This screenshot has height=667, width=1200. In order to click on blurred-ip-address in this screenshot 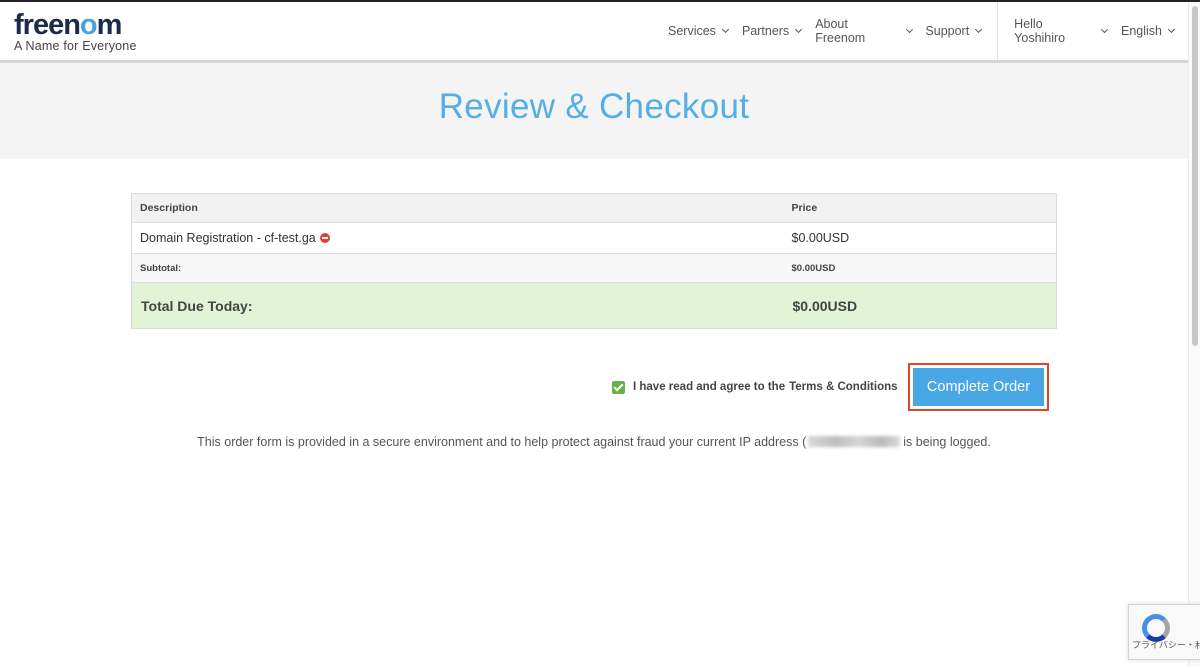, I will do `click(854, 441)`.